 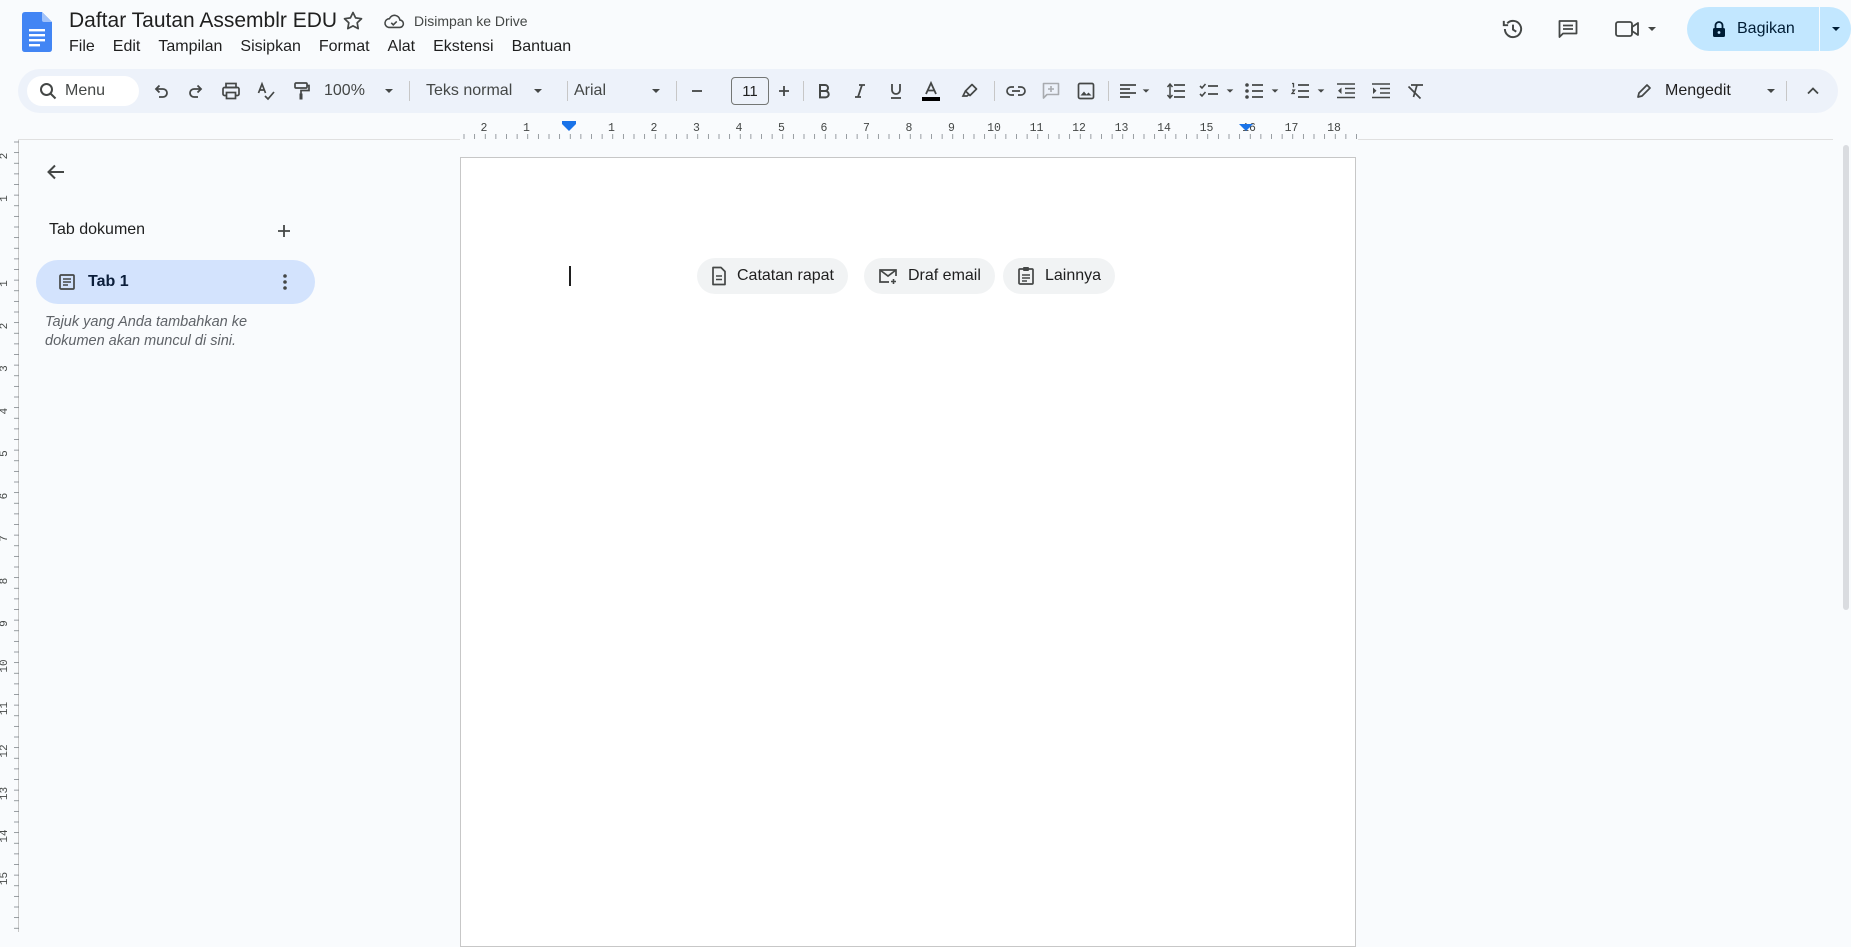 What do you see at coordinates (860, 91) in the screenshot?
I see `italic-button` at bounding box center [860, 91].